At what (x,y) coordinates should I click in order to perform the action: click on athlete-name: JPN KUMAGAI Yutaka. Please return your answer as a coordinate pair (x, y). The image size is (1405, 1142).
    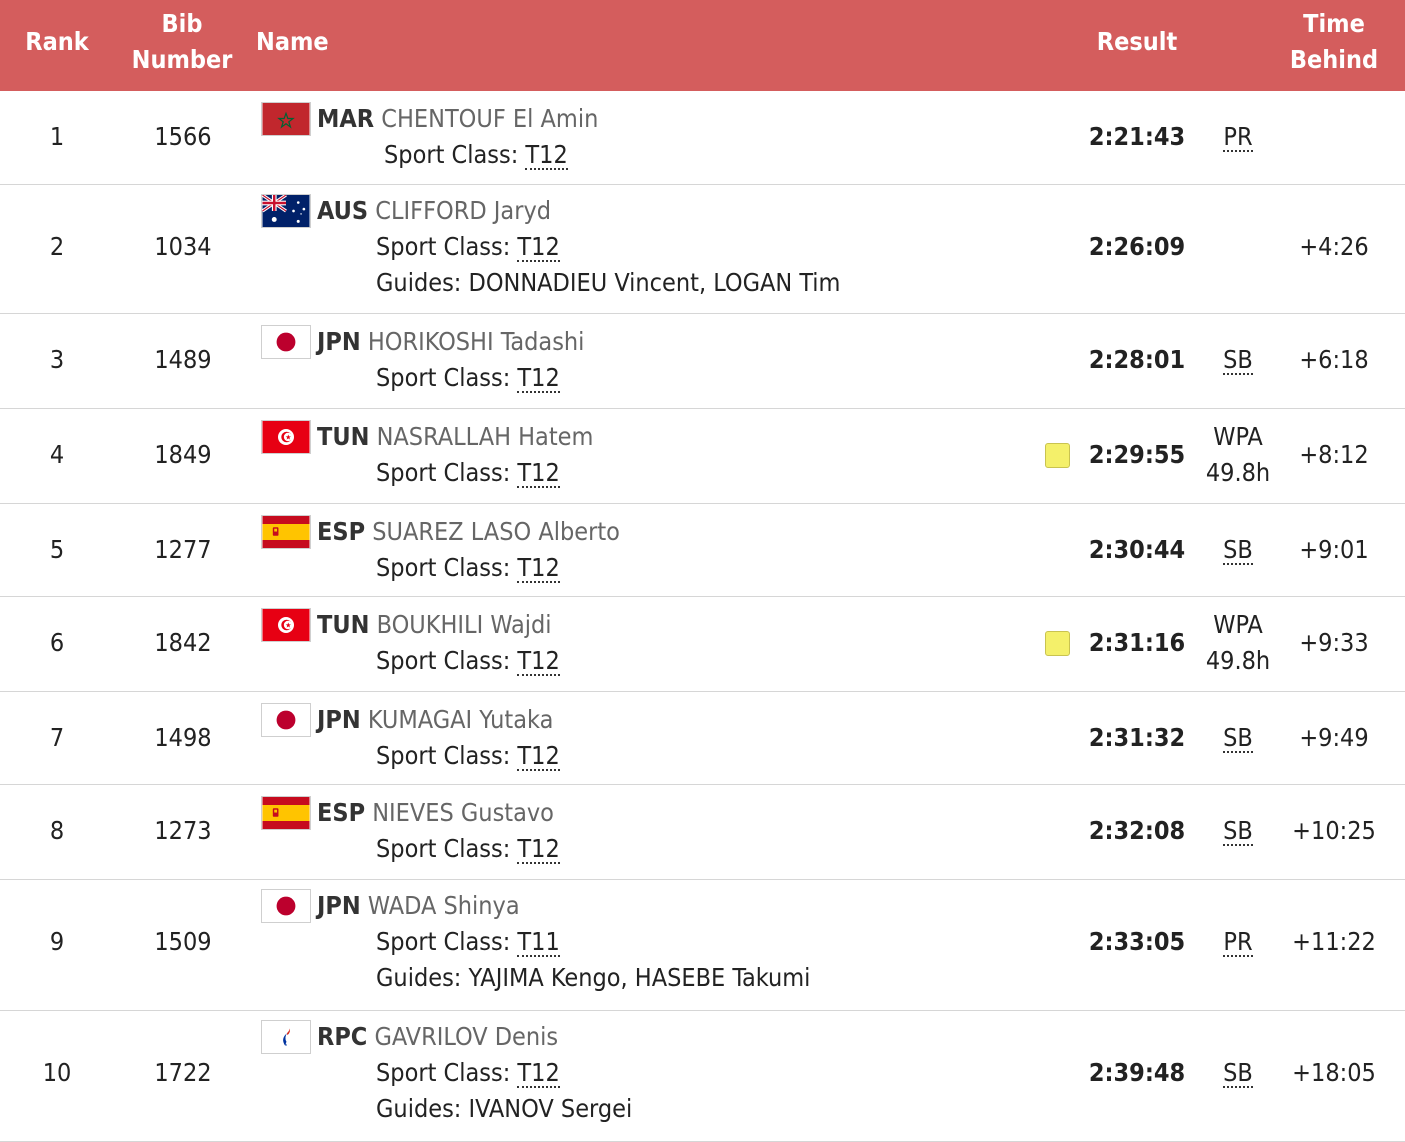
    Looking at the image, I should click on (435, 720).